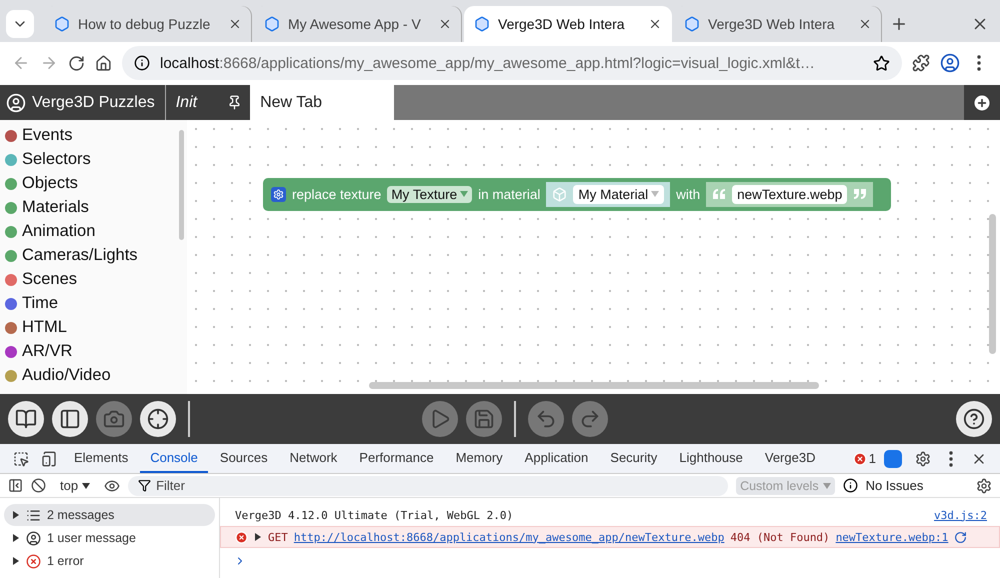 The height and width of the screenshot is (578, 1000). I want to click on vertical-scrollbar, so click(992, 284).